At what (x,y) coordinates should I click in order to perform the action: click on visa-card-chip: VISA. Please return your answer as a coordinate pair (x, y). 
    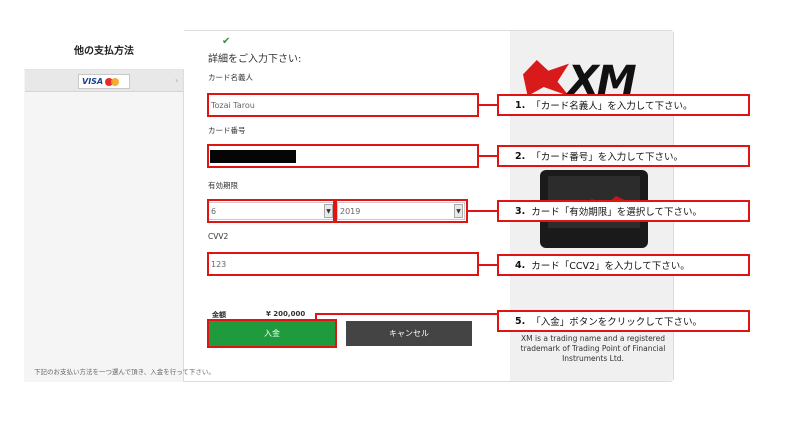
    Looking at the image, I should click on (104, 81).